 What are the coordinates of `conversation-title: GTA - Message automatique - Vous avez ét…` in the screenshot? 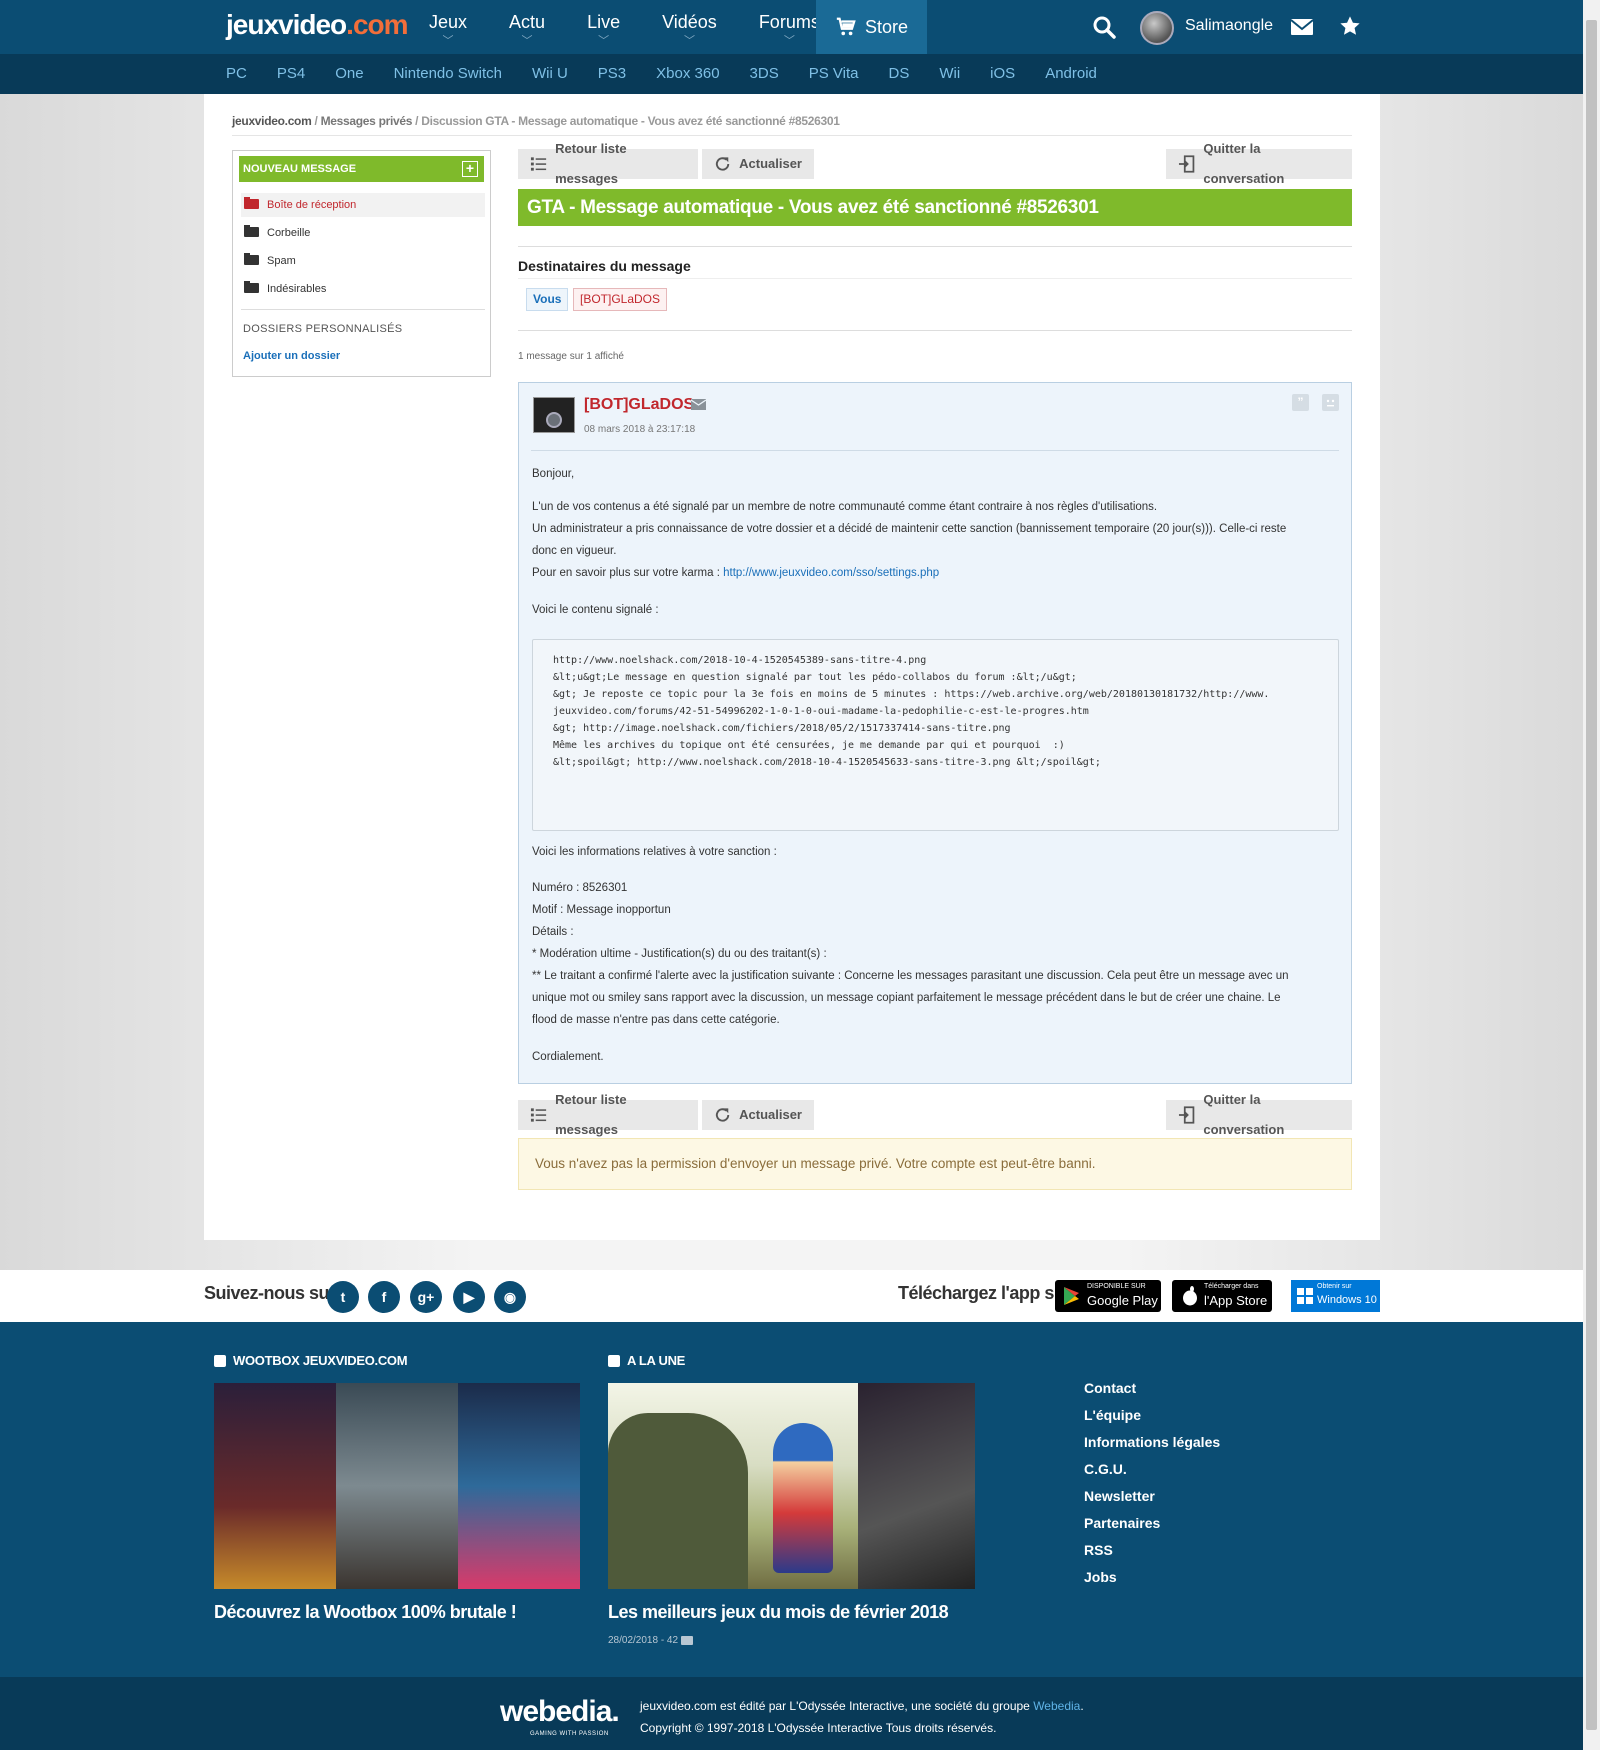 It's located at (935, 207).